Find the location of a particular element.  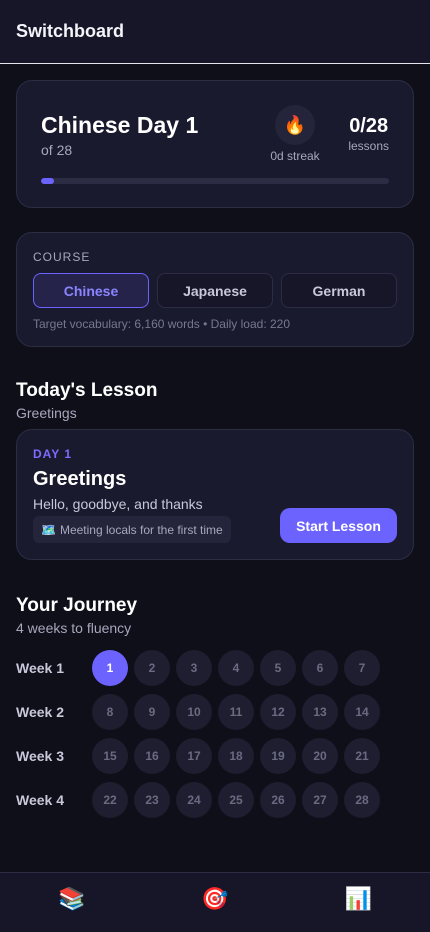

bar-chart-icon: 📊 is located at coordinates (358, 898).